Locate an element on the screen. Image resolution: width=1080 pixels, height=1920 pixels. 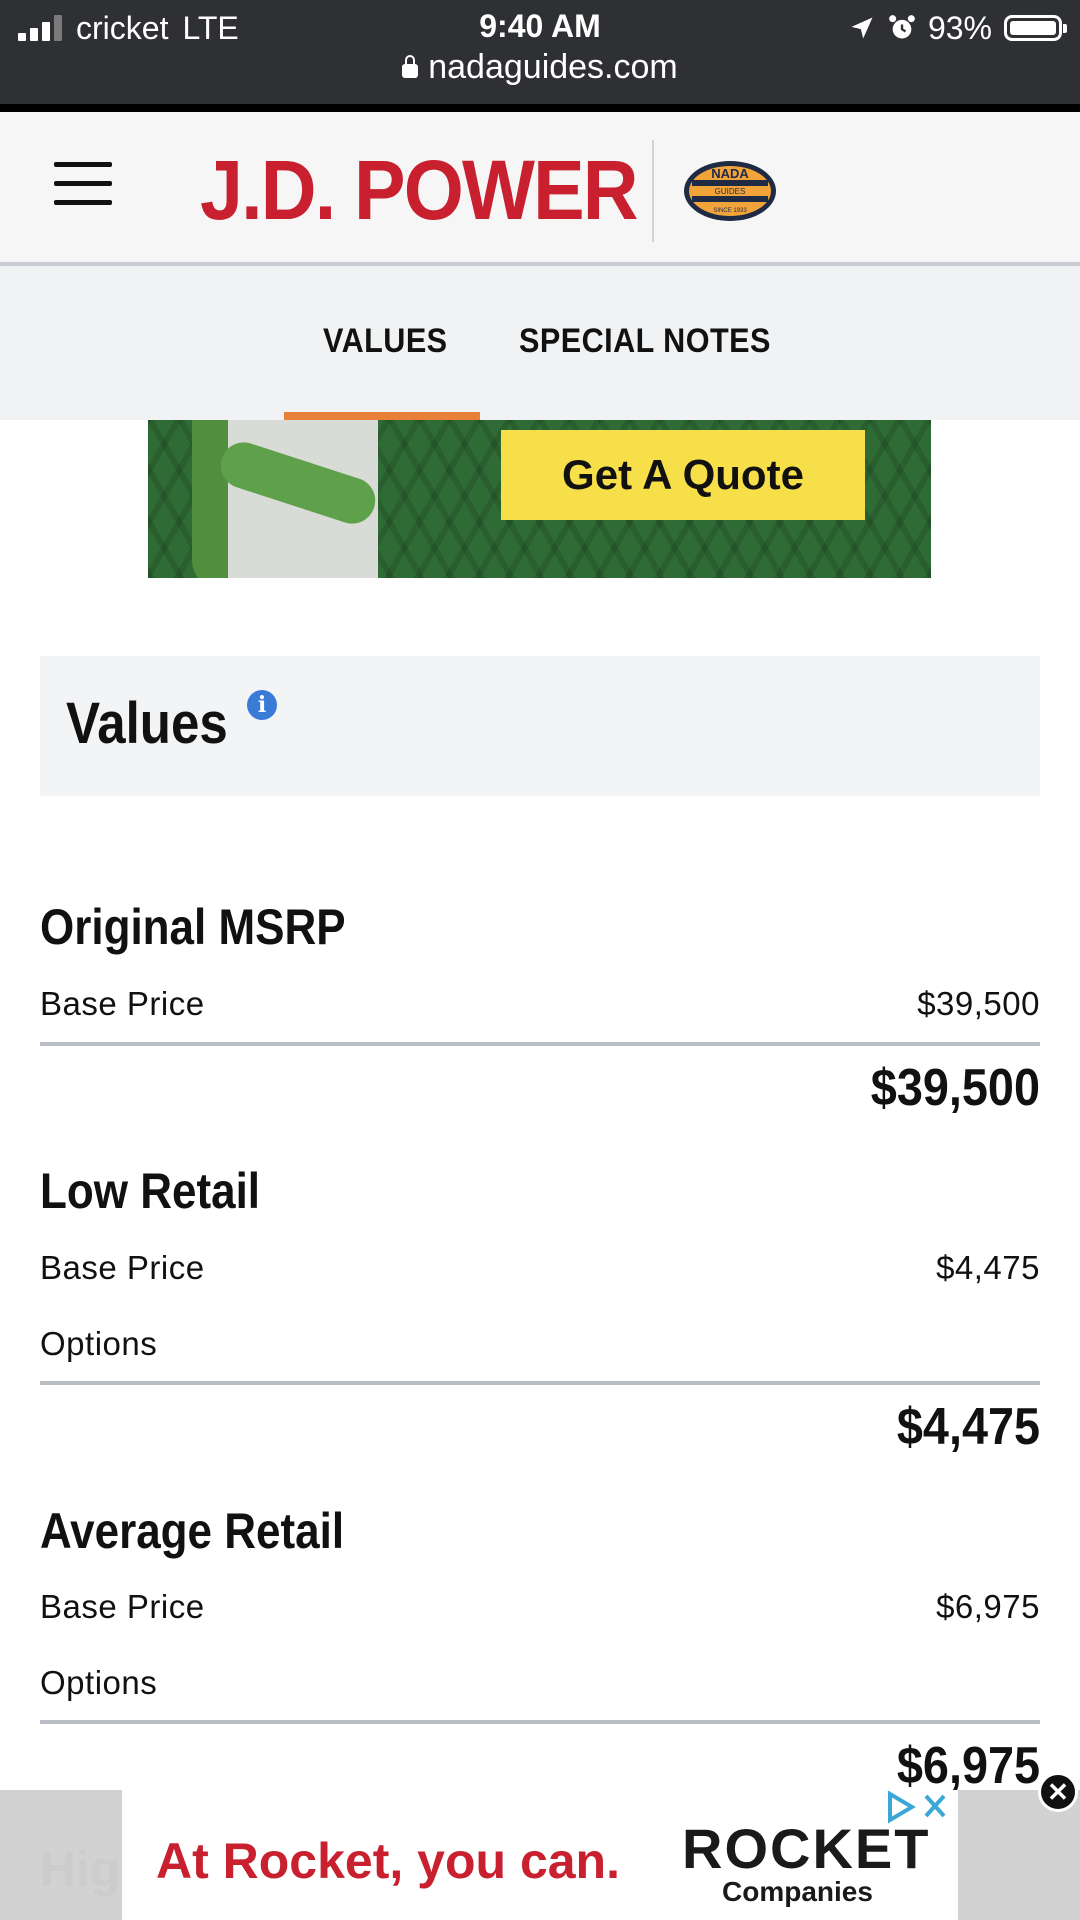
battery-icon is located at coordinates (1035, 28).